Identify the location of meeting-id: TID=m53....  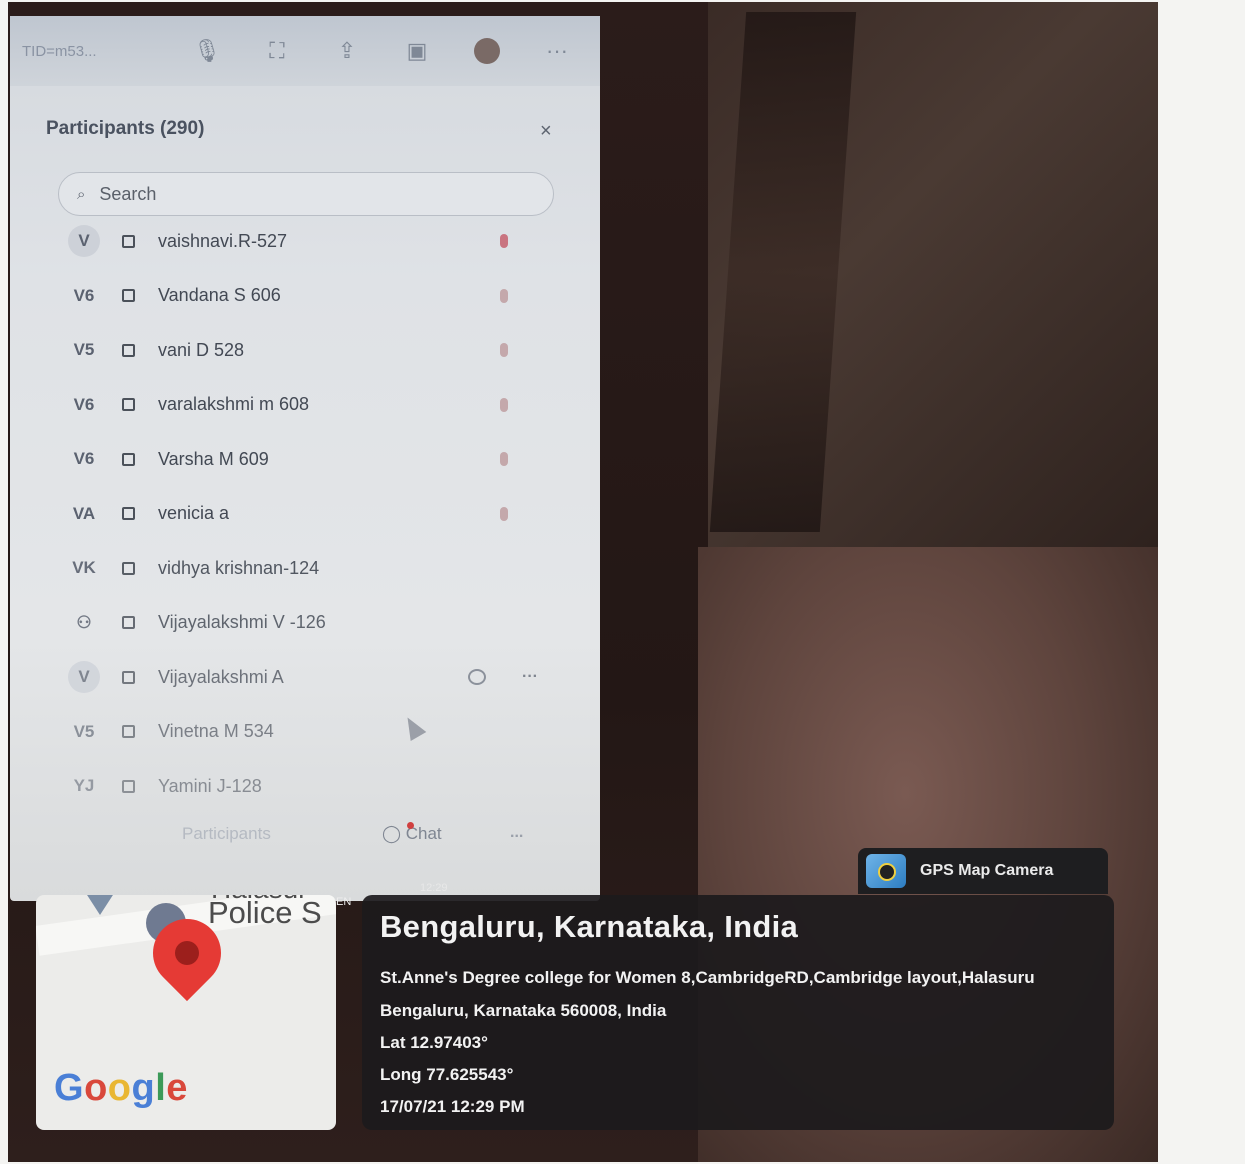
(59, 51).